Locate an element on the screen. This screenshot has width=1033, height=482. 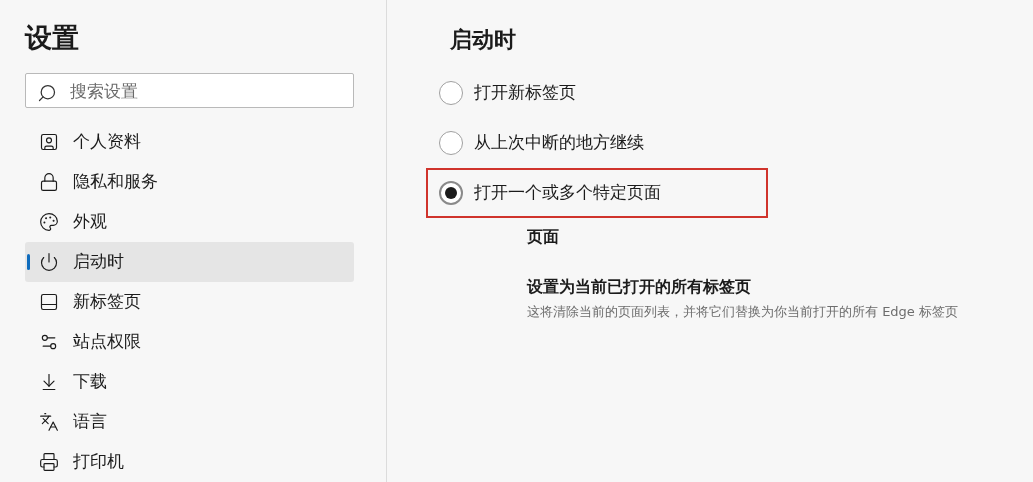
language-icon is located at coordinates (49, 422).